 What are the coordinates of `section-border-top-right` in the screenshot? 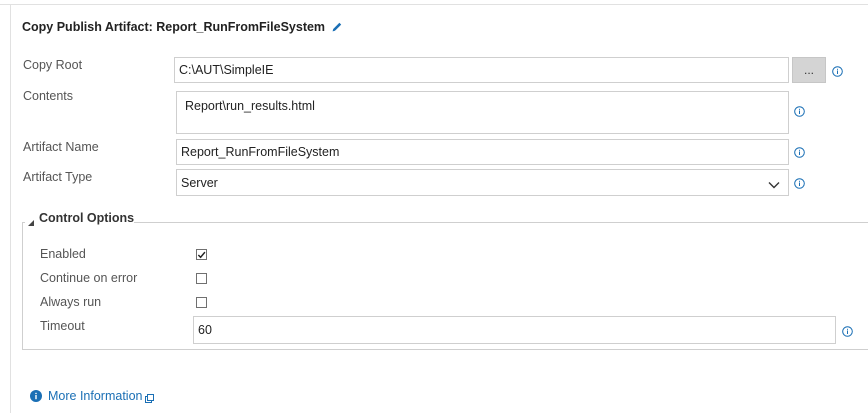 It's located at (501, 222).